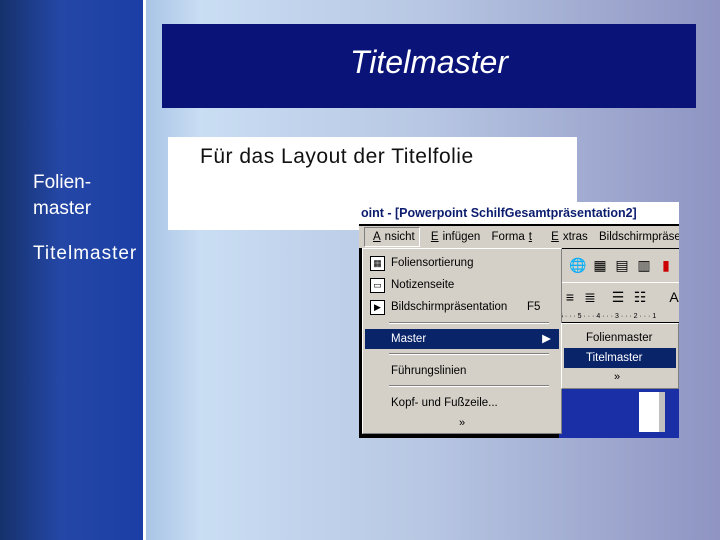 This screenshot has height=540, width=720. I want to click on submenu-item-titelmaster: Titelmaster, so click(620, 358).